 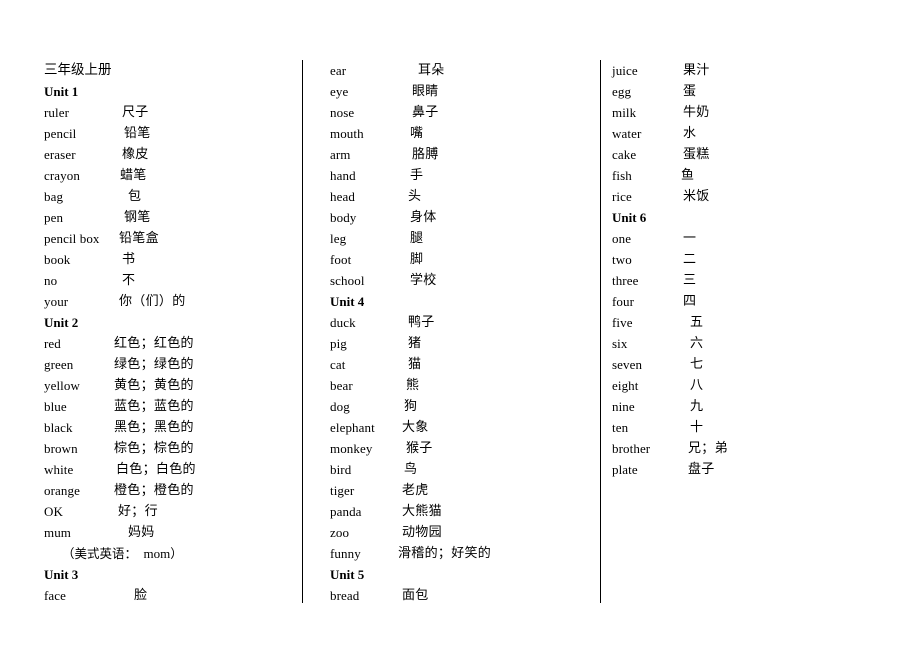 What do you see at coordinates (169, 259) in the screenshot?
I see `vocabulary-row: book 书` at bounding box center [169, 259].